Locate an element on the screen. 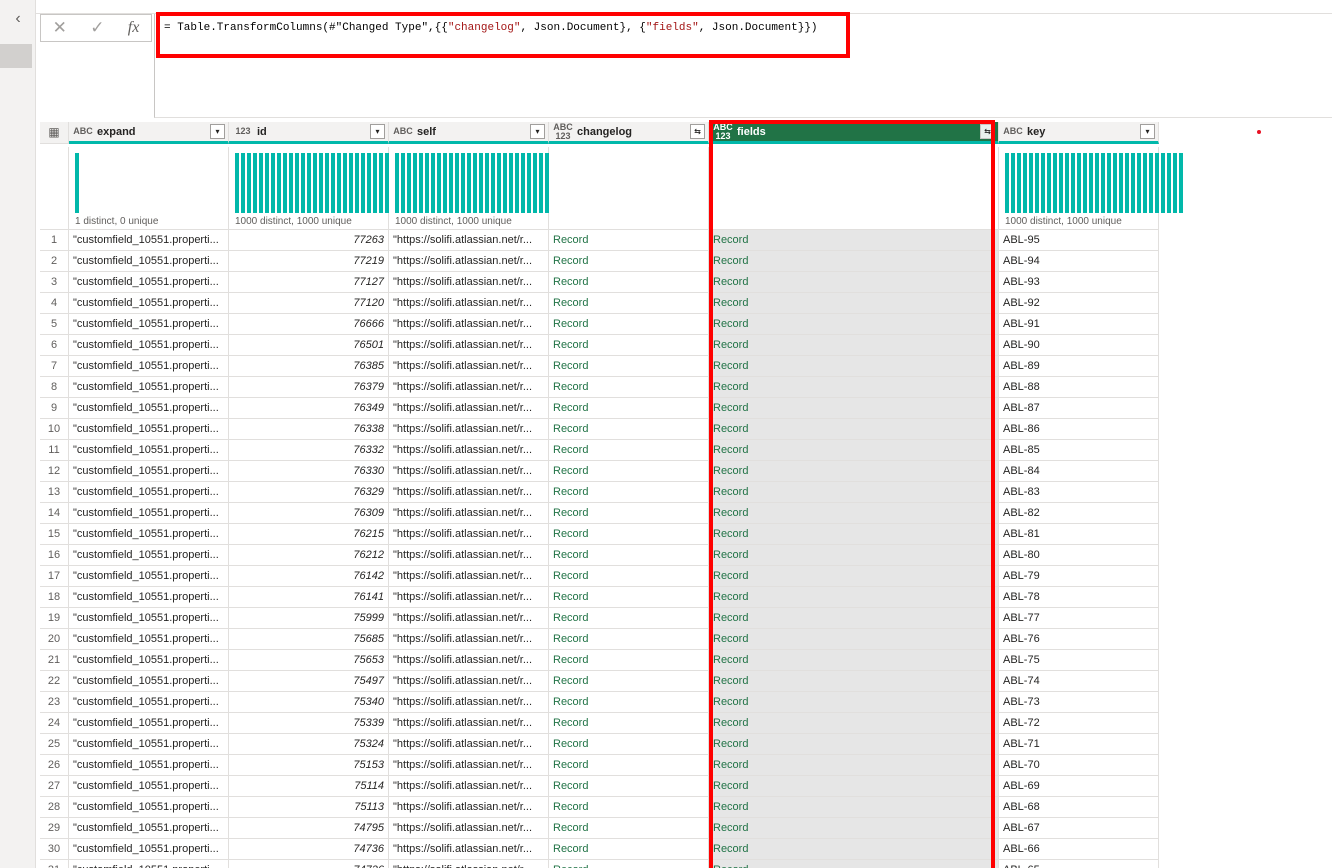  cell-id: 75653 is located at coordinates (309, 660).